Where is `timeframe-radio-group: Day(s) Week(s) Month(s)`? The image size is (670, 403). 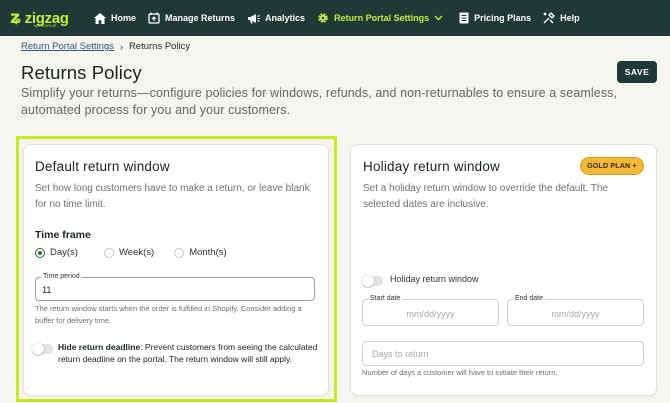
timeframe-radio-group: Day(s) Week(s) Month(s) is located at coordinates (139, 252).